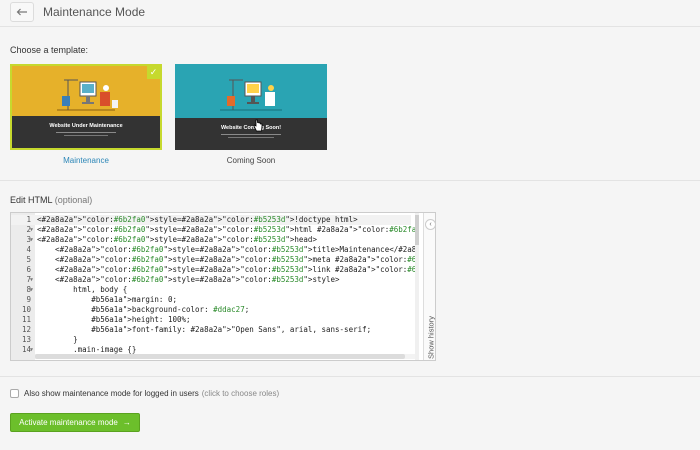  Describe the element at coordinates (26, 339) in the screenshot. I see `line-number: 13` at that location.